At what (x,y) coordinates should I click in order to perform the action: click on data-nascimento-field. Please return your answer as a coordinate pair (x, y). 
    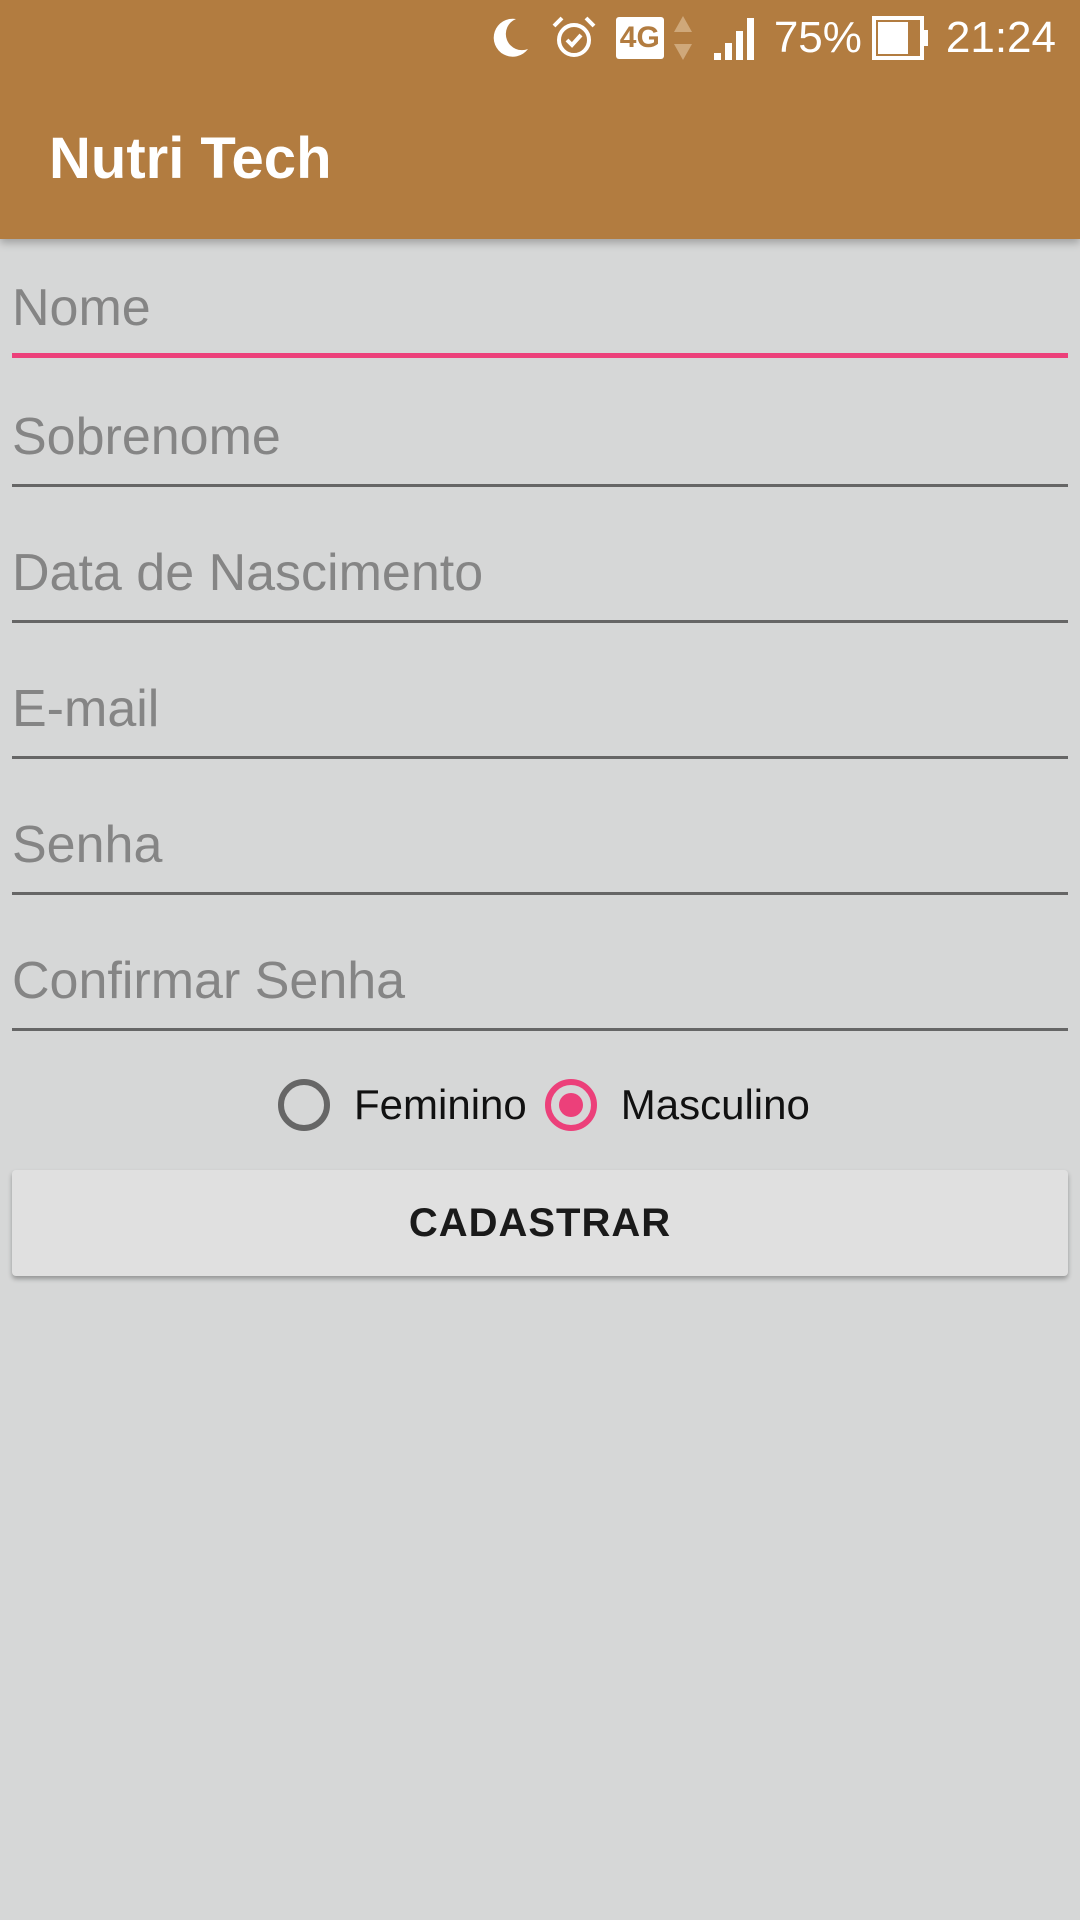
    Looking at the image, I should click on (540, 578).